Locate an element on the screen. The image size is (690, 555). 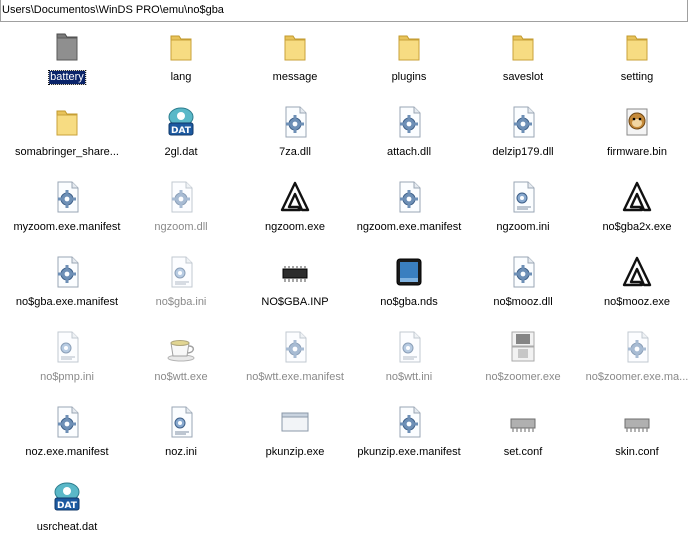
file-name: no$zoomer.exe is located at coordinates (523, 377).